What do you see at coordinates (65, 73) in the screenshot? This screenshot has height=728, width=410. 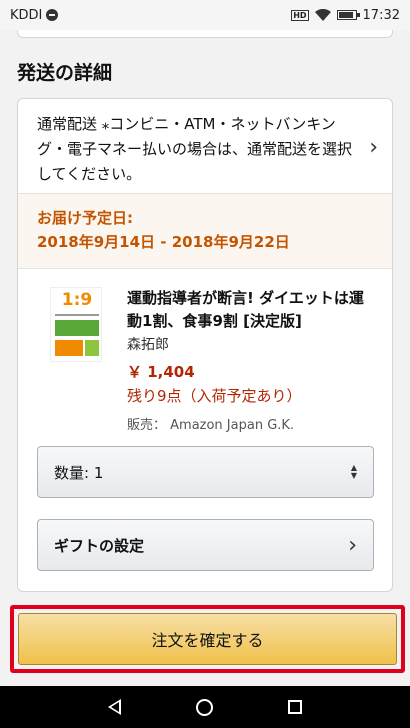 I see `section-title: 発送の詳細` at bounding box center [65, 73].